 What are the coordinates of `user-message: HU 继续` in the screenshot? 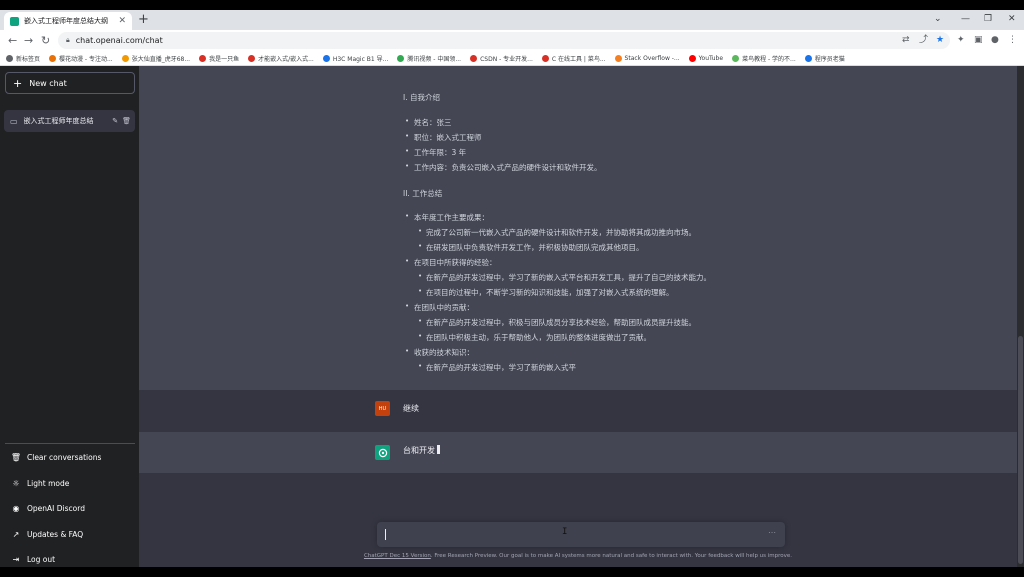 It's located at (578, 411).